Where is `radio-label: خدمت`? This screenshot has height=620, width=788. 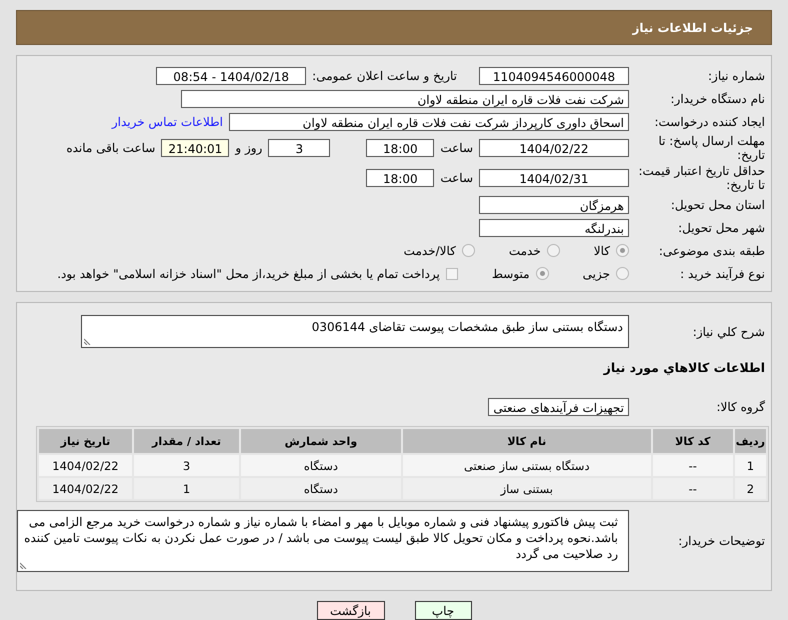 radio-label: خدمت is located at coordinates (524, 251).